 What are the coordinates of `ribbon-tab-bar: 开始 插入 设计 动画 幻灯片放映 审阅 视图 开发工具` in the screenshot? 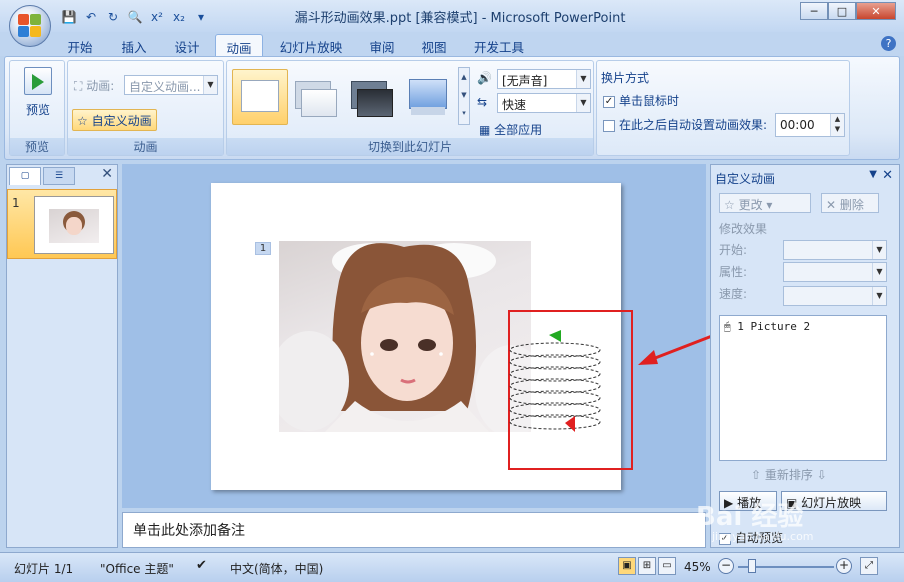 It's located at (452, 44).